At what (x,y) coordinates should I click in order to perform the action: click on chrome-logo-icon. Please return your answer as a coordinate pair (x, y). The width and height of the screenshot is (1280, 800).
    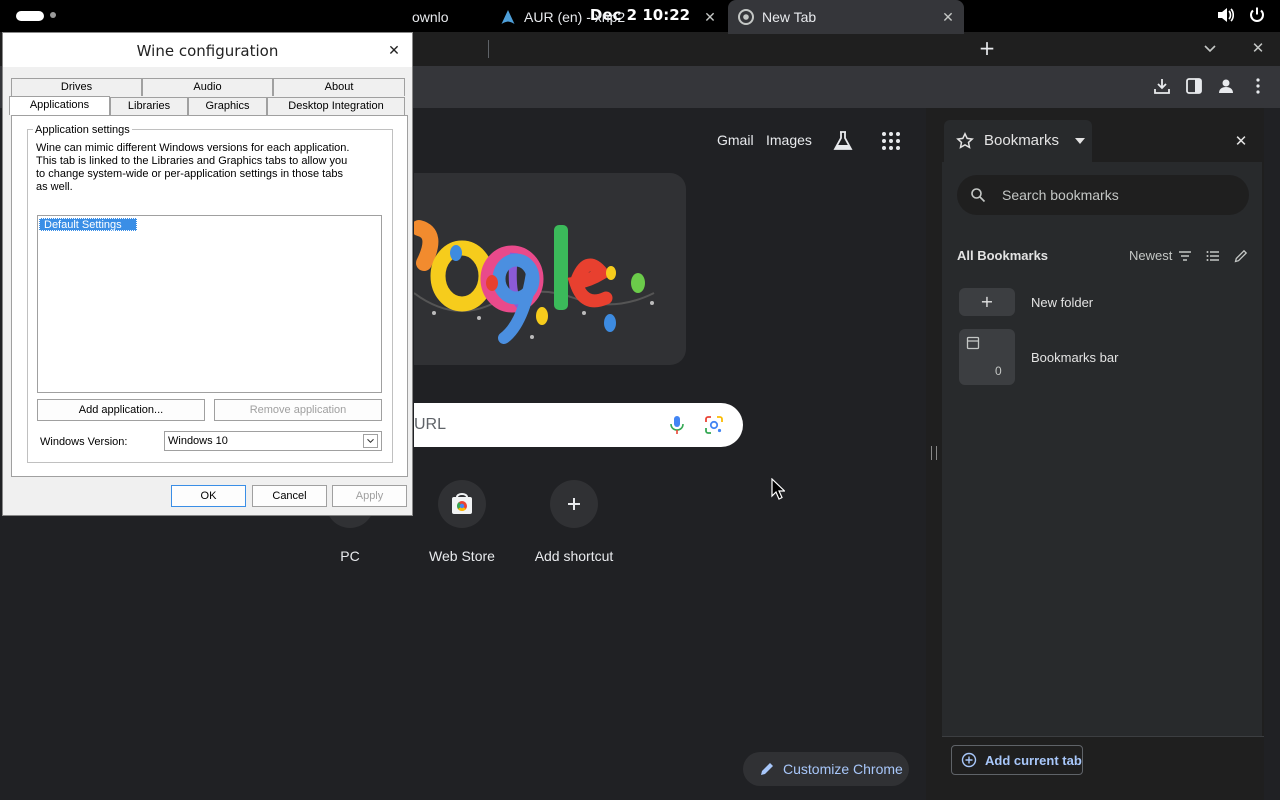
    Looking at the image, I should click on (746, 17).